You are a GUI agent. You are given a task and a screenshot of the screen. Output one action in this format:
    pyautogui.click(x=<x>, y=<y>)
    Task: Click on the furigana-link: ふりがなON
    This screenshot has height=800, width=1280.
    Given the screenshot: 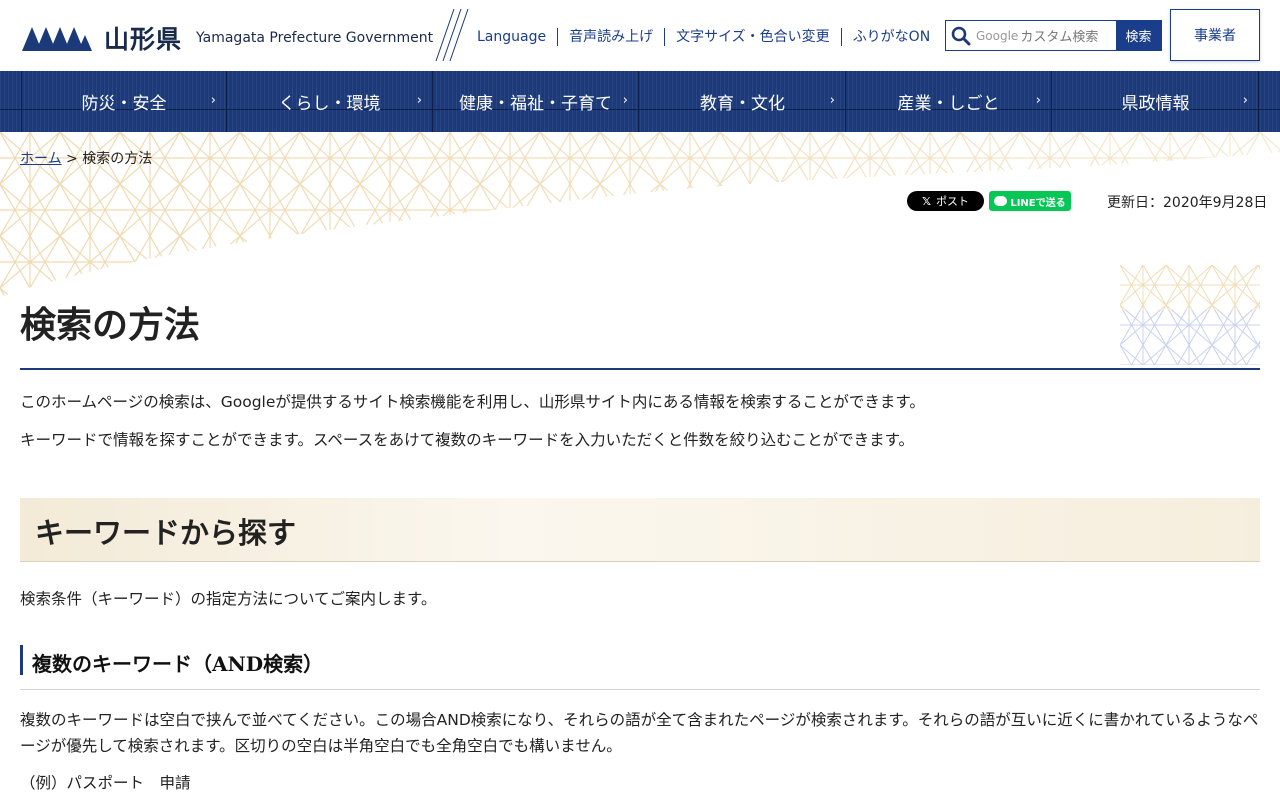 What is the action you would take?
    pyautogui.click(x=891, y=37)
    